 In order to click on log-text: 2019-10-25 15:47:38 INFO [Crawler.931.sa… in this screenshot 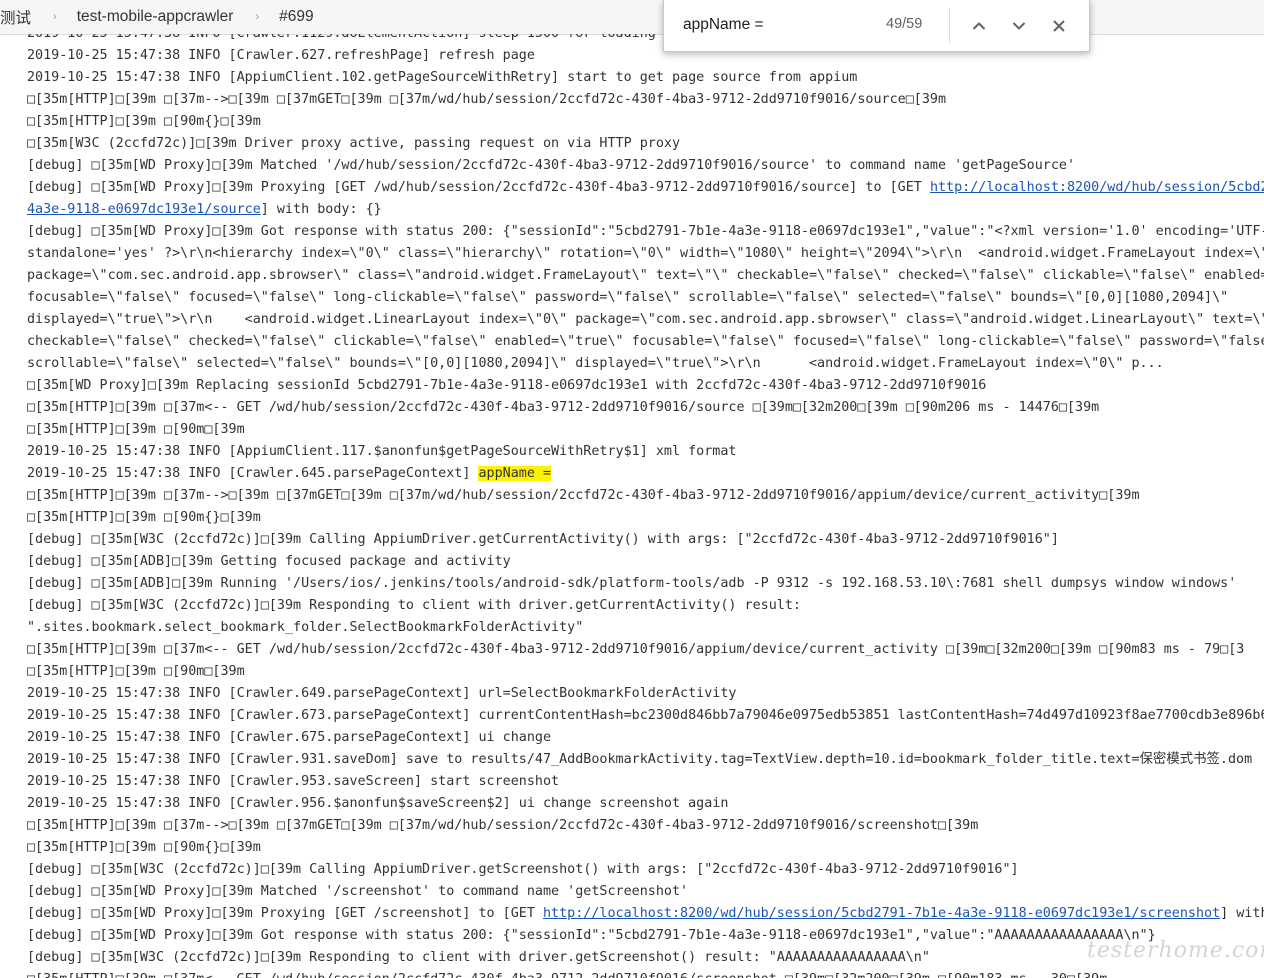, I will do `click(640, 759)`.